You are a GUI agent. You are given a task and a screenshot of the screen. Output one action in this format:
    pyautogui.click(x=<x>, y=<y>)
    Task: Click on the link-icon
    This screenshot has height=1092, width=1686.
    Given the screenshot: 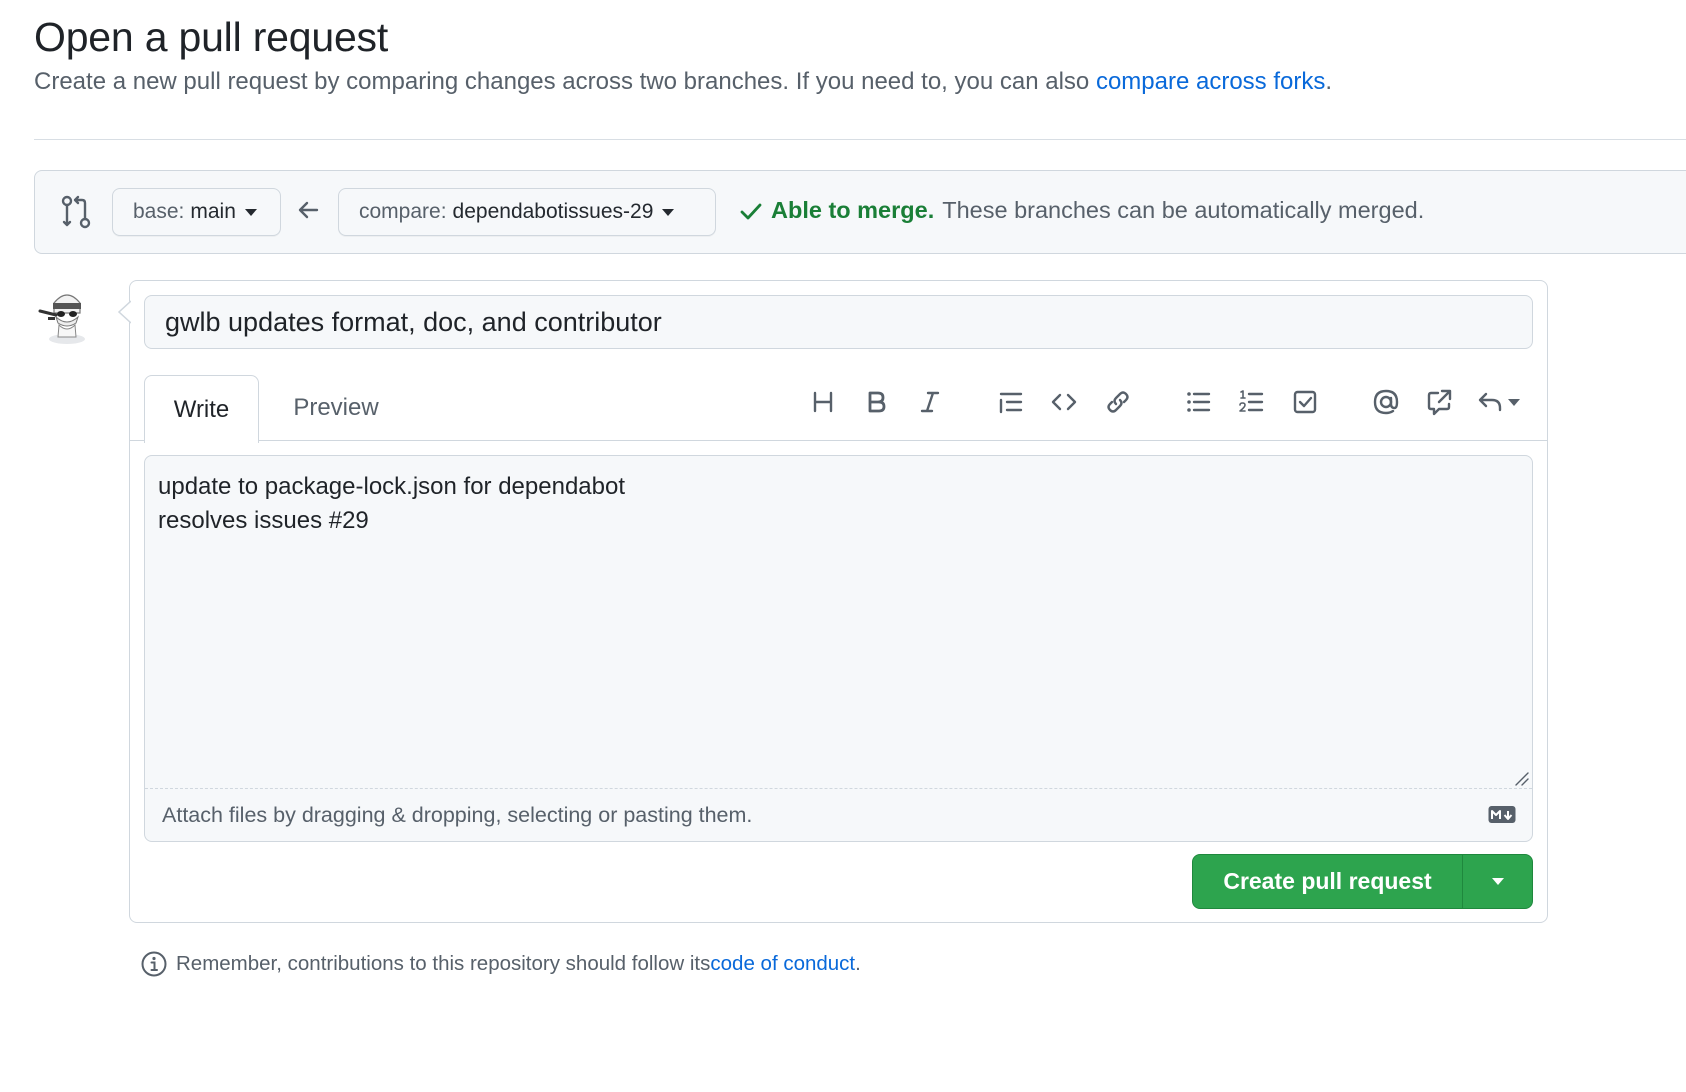 What is the action you would take?
    pyautogui.click(x=1118, y=402)
    